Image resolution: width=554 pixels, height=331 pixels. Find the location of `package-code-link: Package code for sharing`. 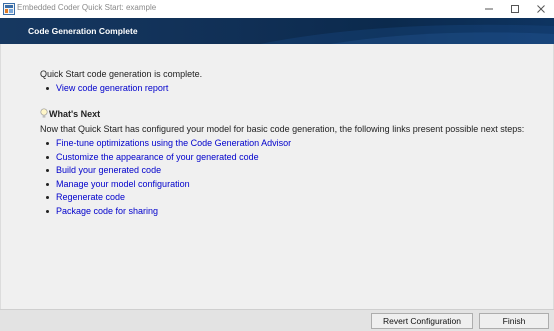

package-code-link: Package code for sharing is located at coordinates (107, 211).